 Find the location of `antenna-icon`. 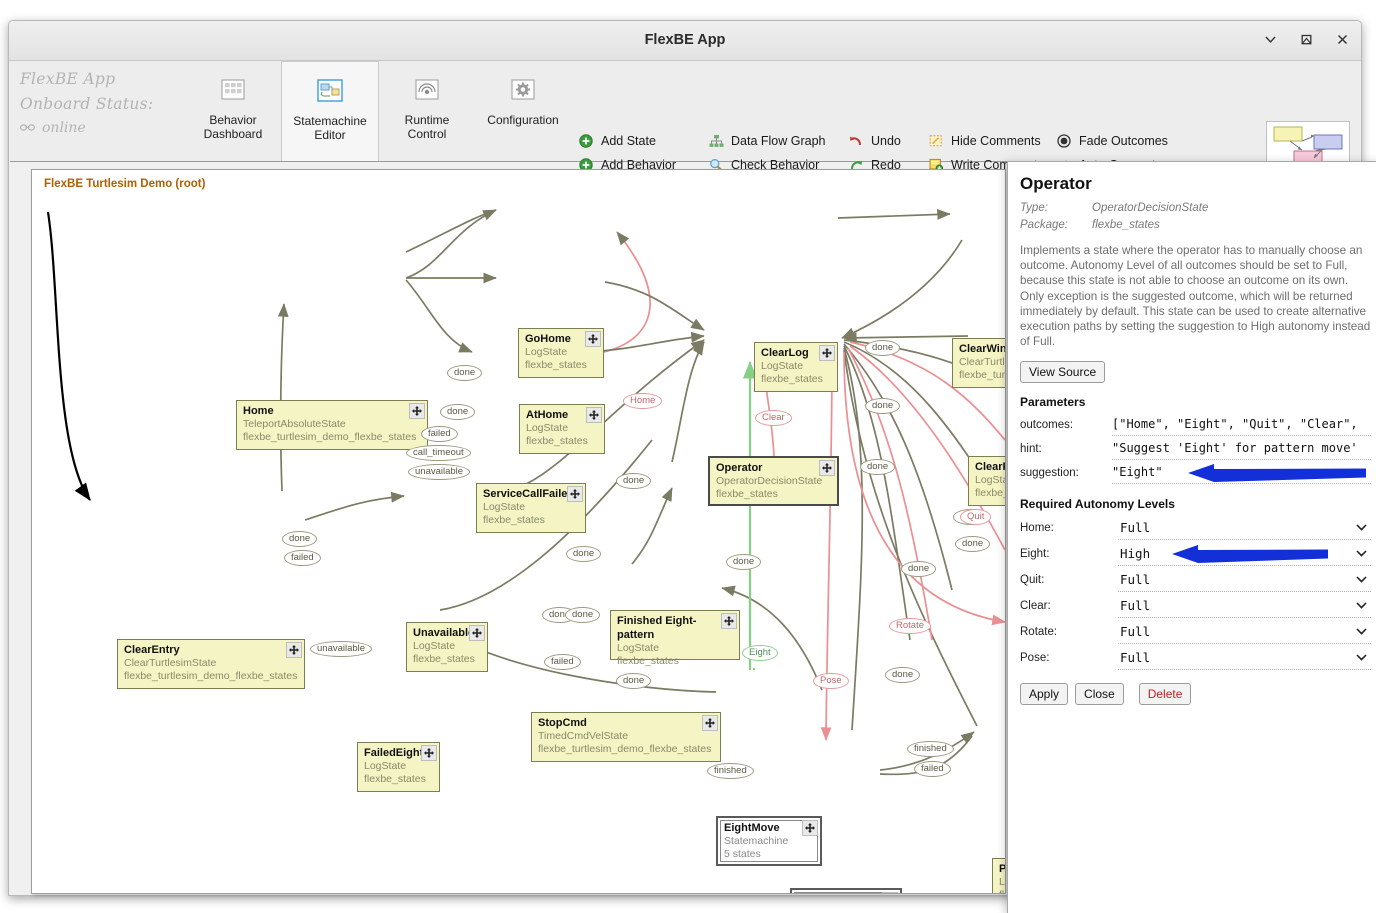

antenna-icon is located at coordinates (427, 90).